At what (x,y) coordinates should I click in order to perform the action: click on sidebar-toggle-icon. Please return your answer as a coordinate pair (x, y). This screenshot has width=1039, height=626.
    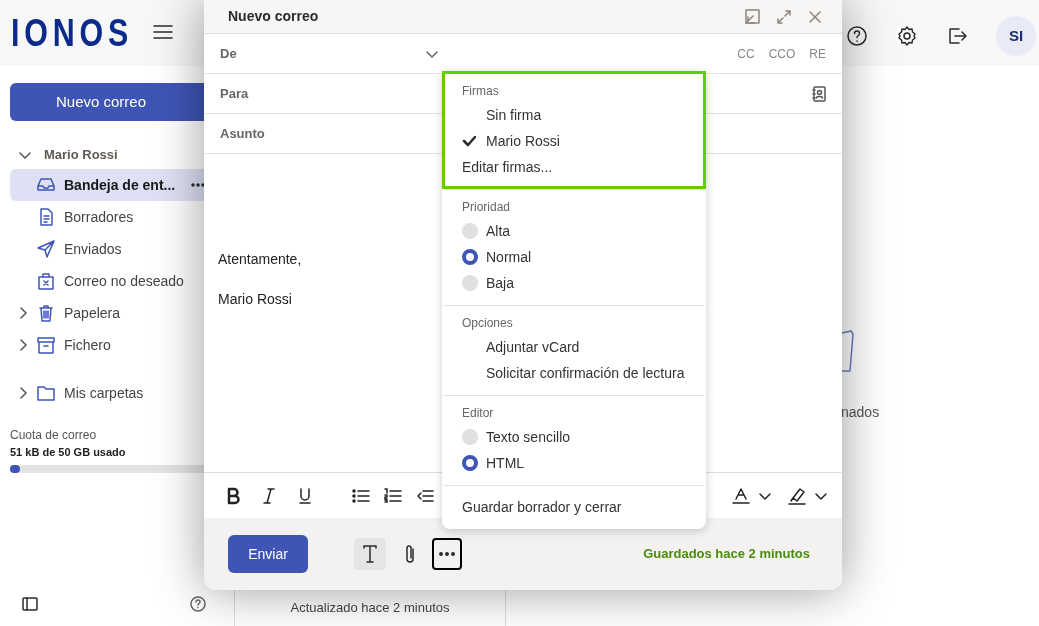
    Looking at the image, I should click on (30, 604).